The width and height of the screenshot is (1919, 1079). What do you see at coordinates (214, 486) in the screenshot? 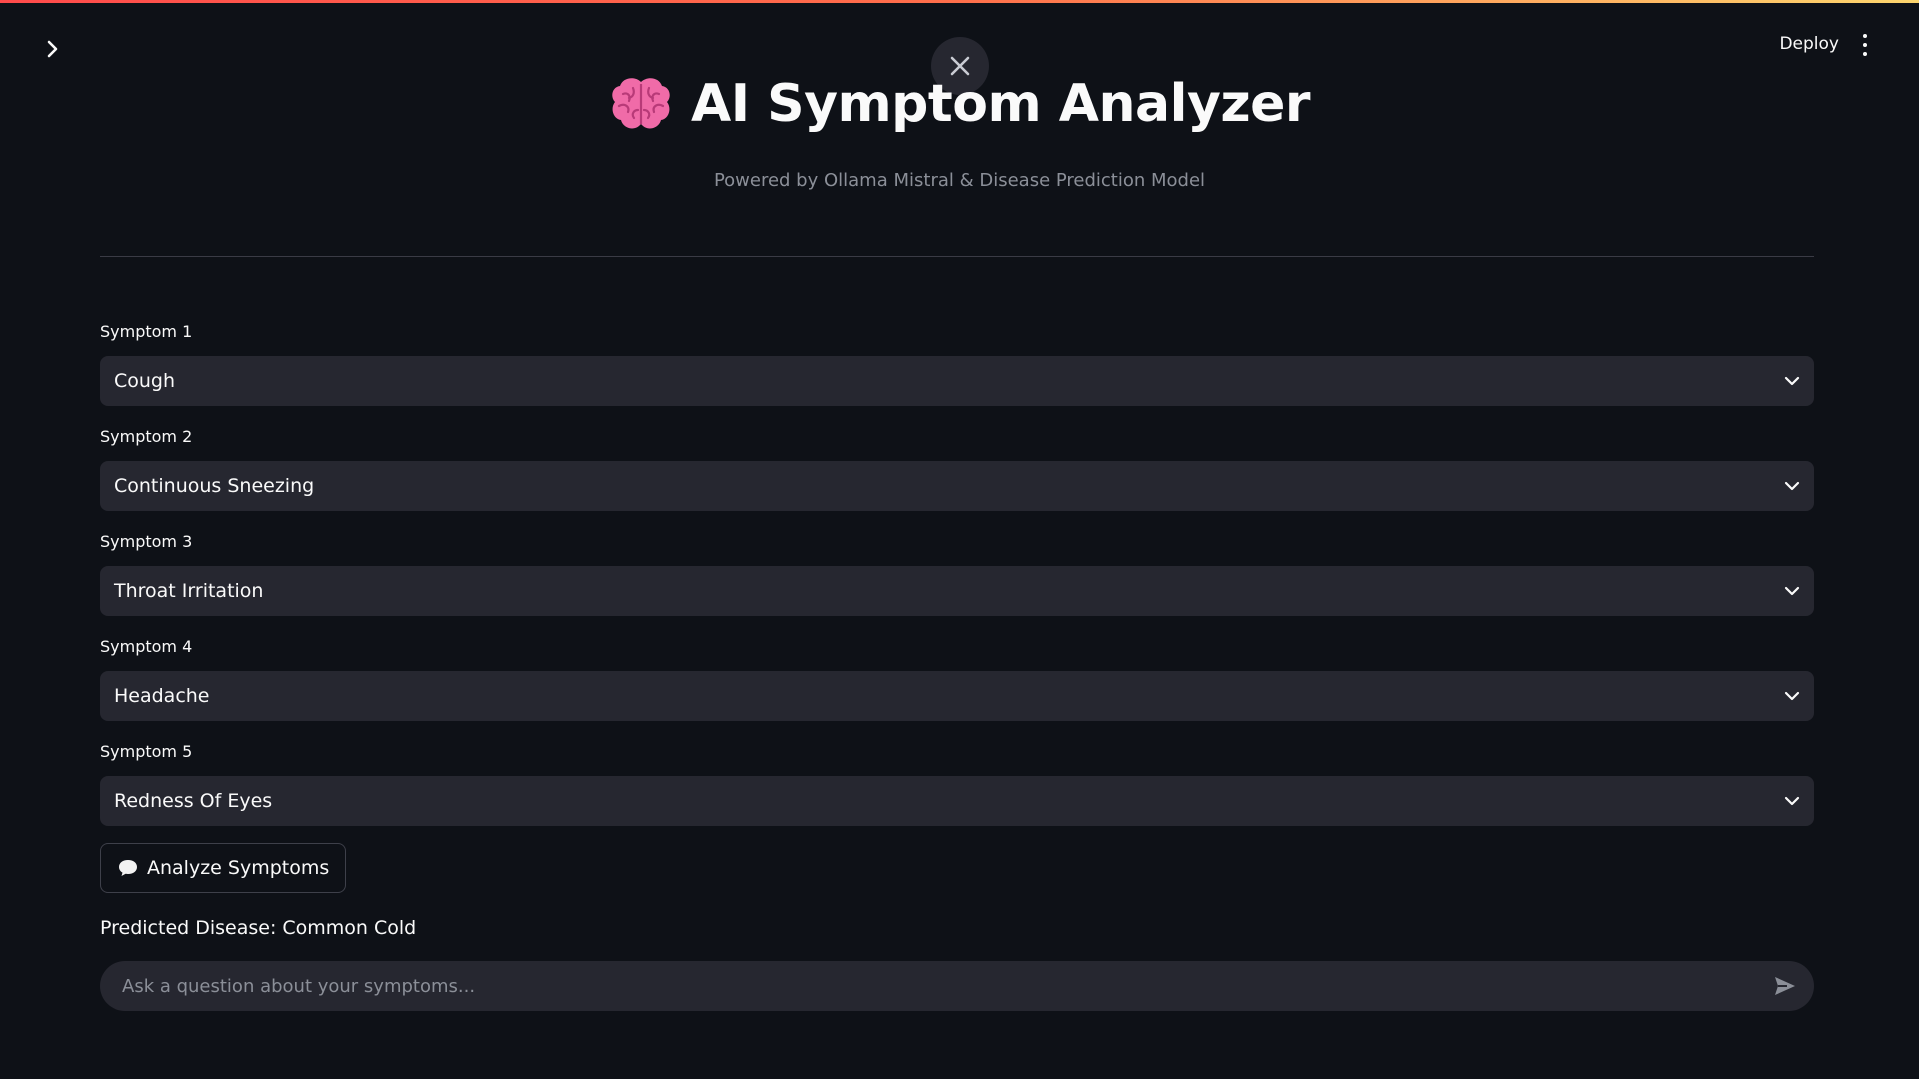
I see `symptom-select-value: Continuous Sneezing` at bounding box center [214, 486].